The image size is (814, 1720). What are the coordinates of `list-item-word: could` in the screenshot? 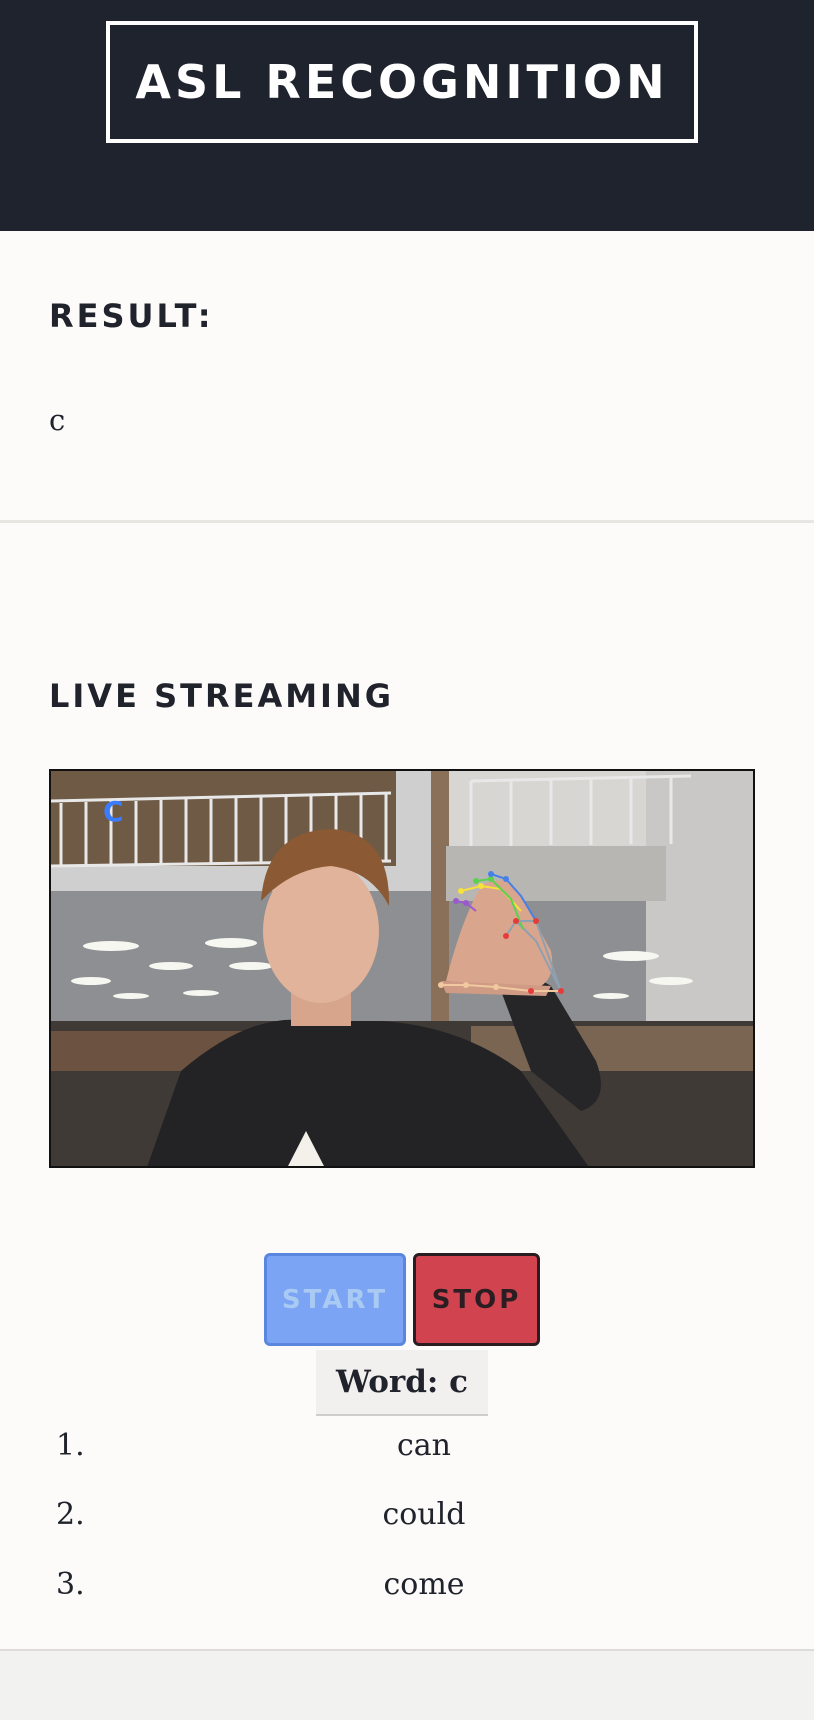 It's located at (424, 1514).